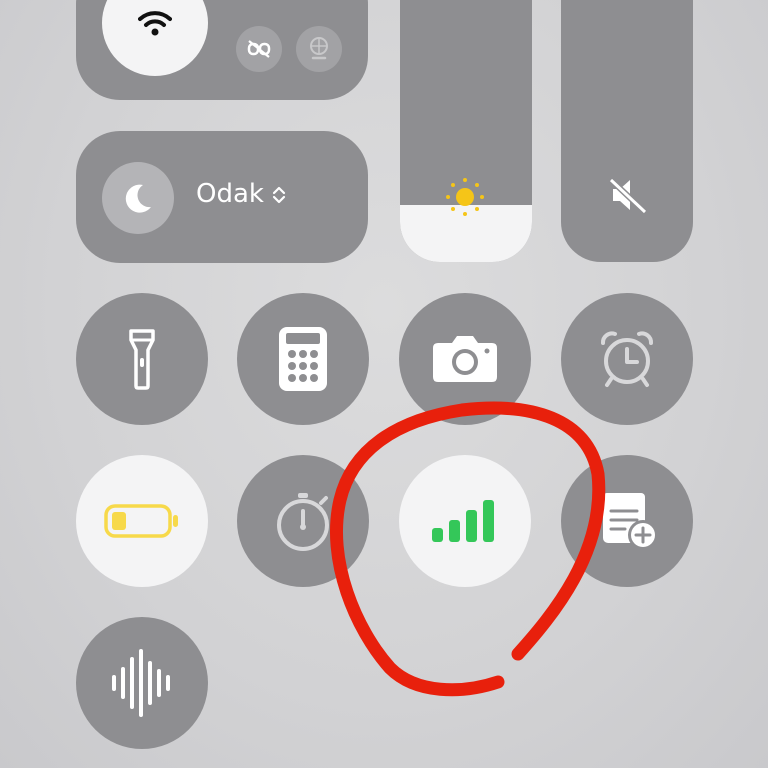  I want to click on camera-button, so click(465, 359).